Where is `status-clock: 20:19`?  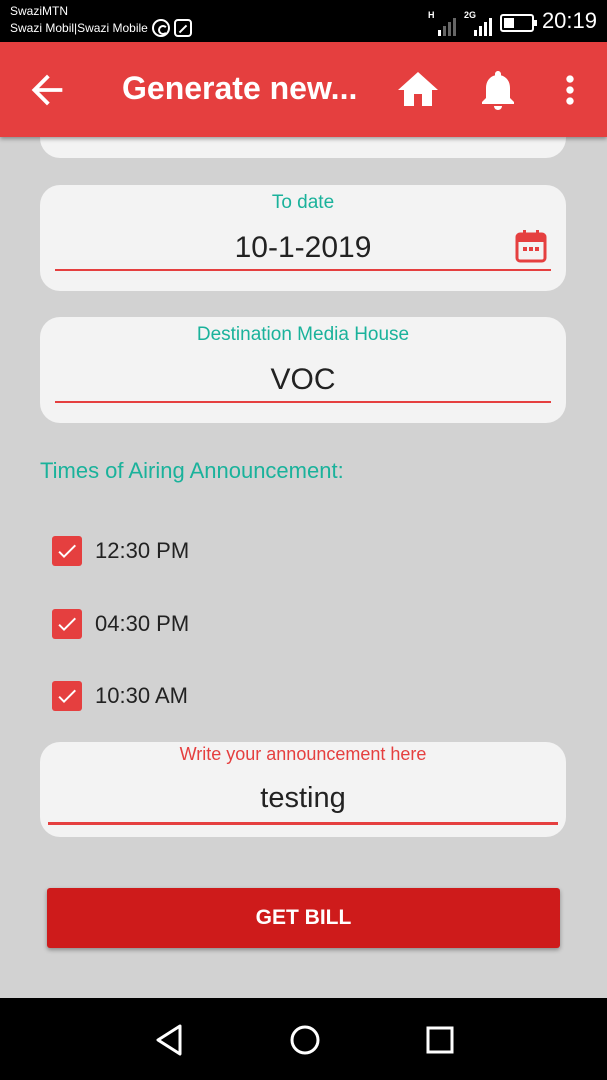 status-clock: 20:19 is located at coordinates (569, 20).